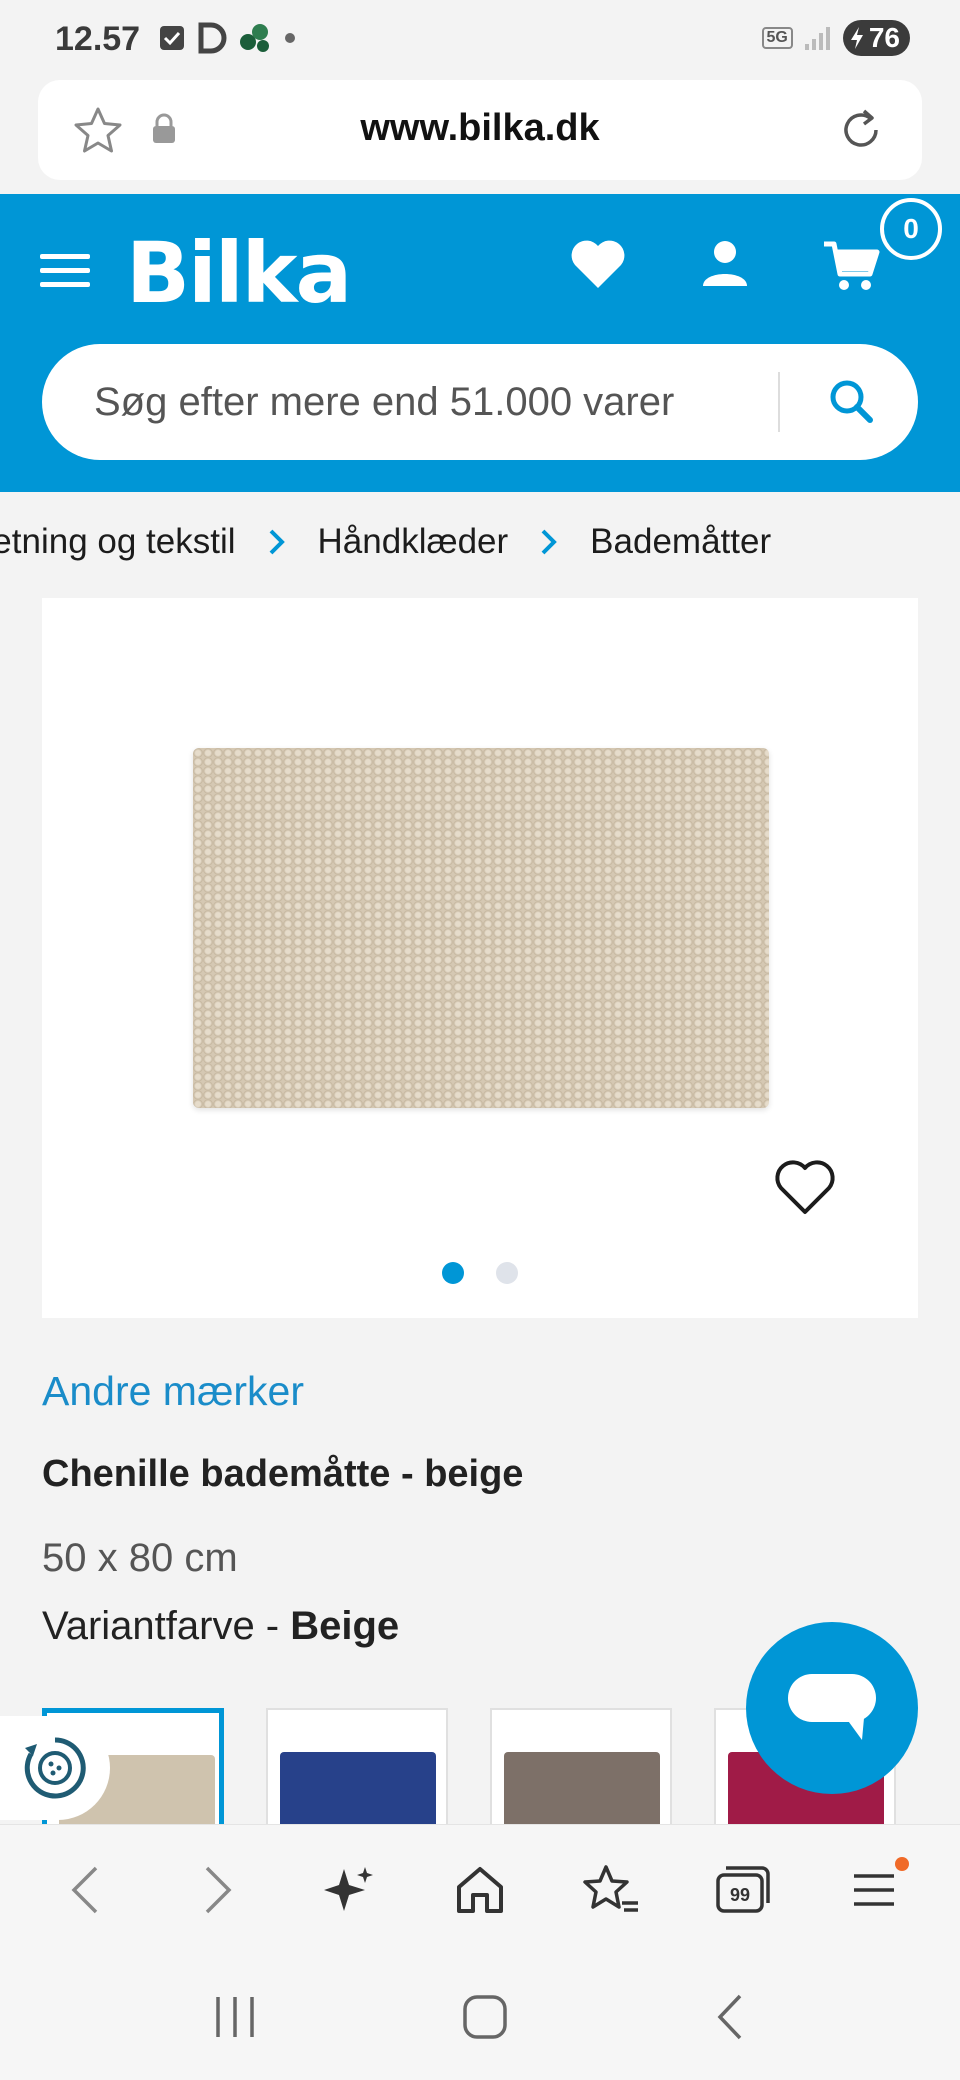  Describe the element at coordinates (911, 229) in the screenshot. I see `cart-count-badge: 0` at that location.